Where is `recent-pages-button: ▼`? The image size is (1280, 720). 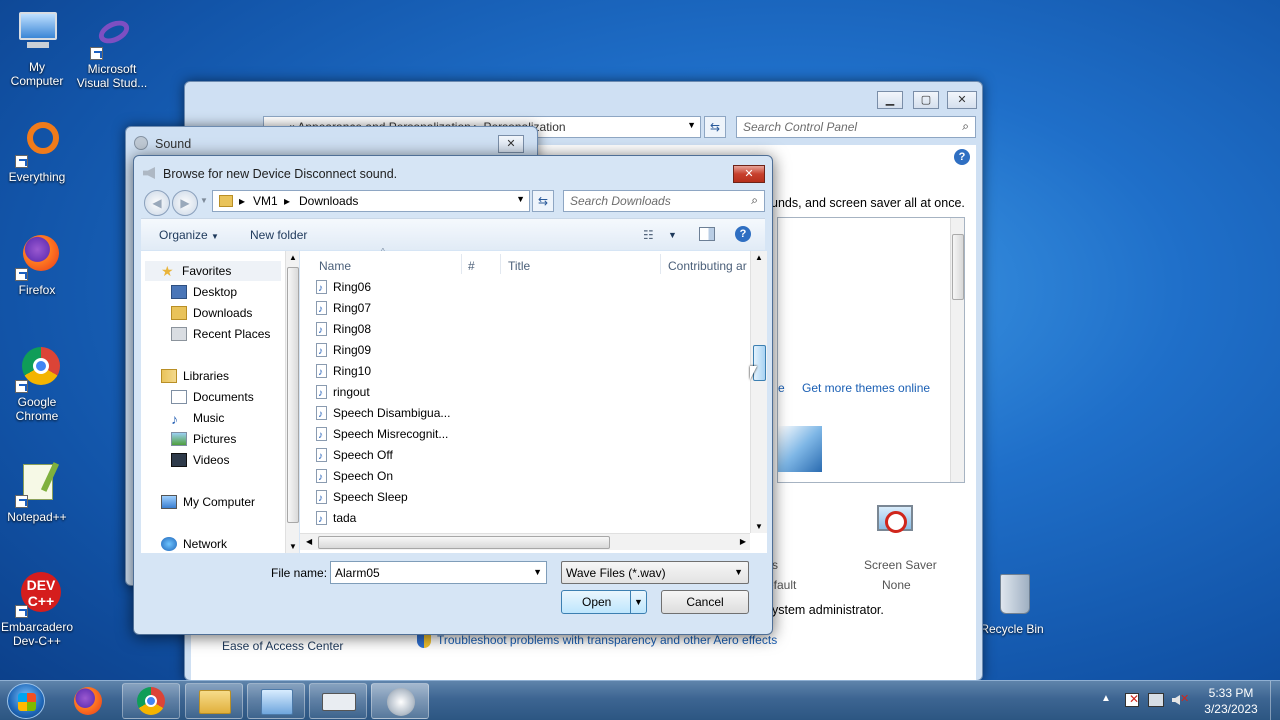 recent-pages-button: ▼ is located at coordinates (204, 200).